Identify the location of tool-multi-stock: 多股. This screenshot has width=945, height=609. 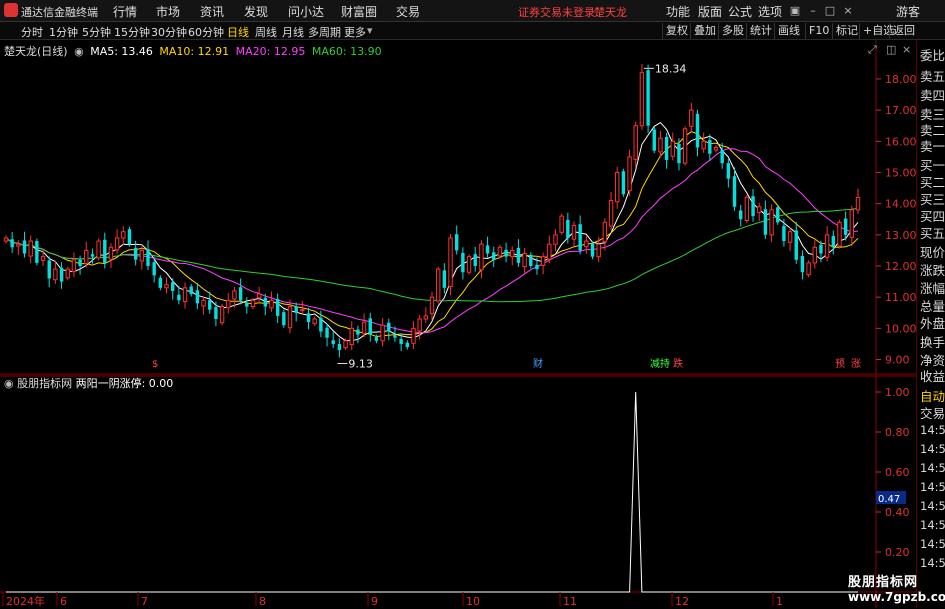
(732, 31).